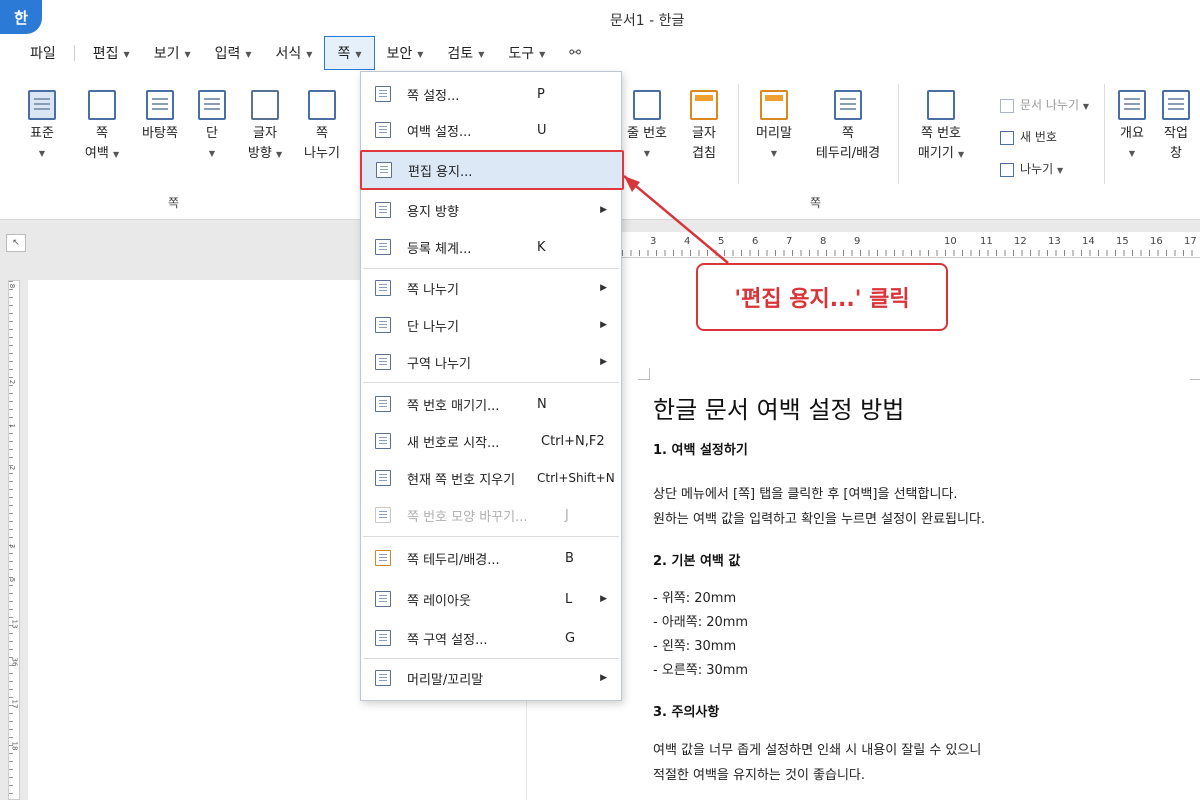 Image resolution: width=1200 pixels, height=800 pixels. I want to click on doc-break-button: 문서 나누기 ▼, so click(1044, 104).